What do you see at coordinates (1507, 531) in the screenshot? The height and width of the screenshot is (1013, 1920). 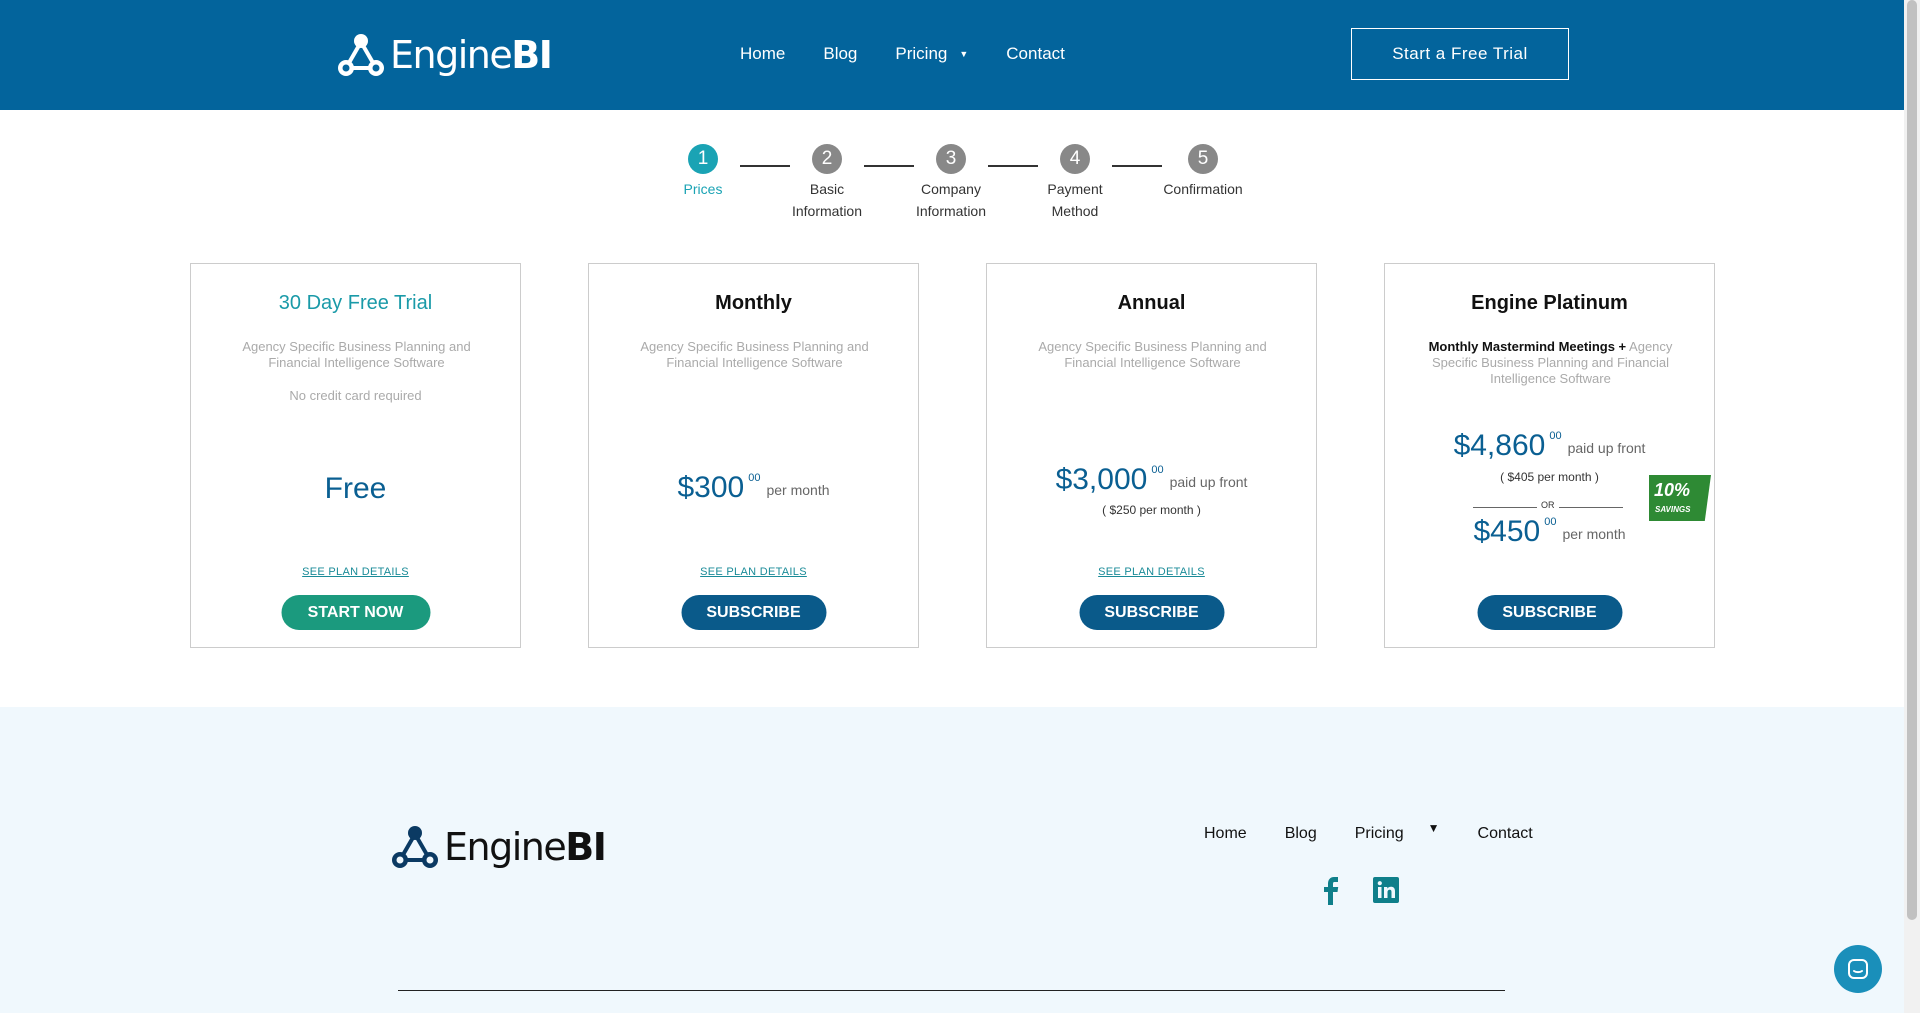 I see `price-amount: $450` at bounding box center [1507, 531].